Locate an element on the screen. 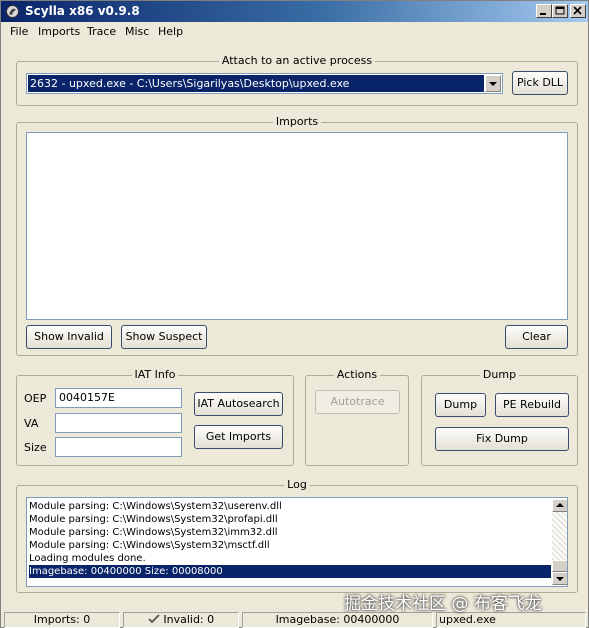 Image resolution: width=589 pixels, height=628 pixels. status-imagebase: Imagebase: 00400000 is located at coordinates (337, 620).